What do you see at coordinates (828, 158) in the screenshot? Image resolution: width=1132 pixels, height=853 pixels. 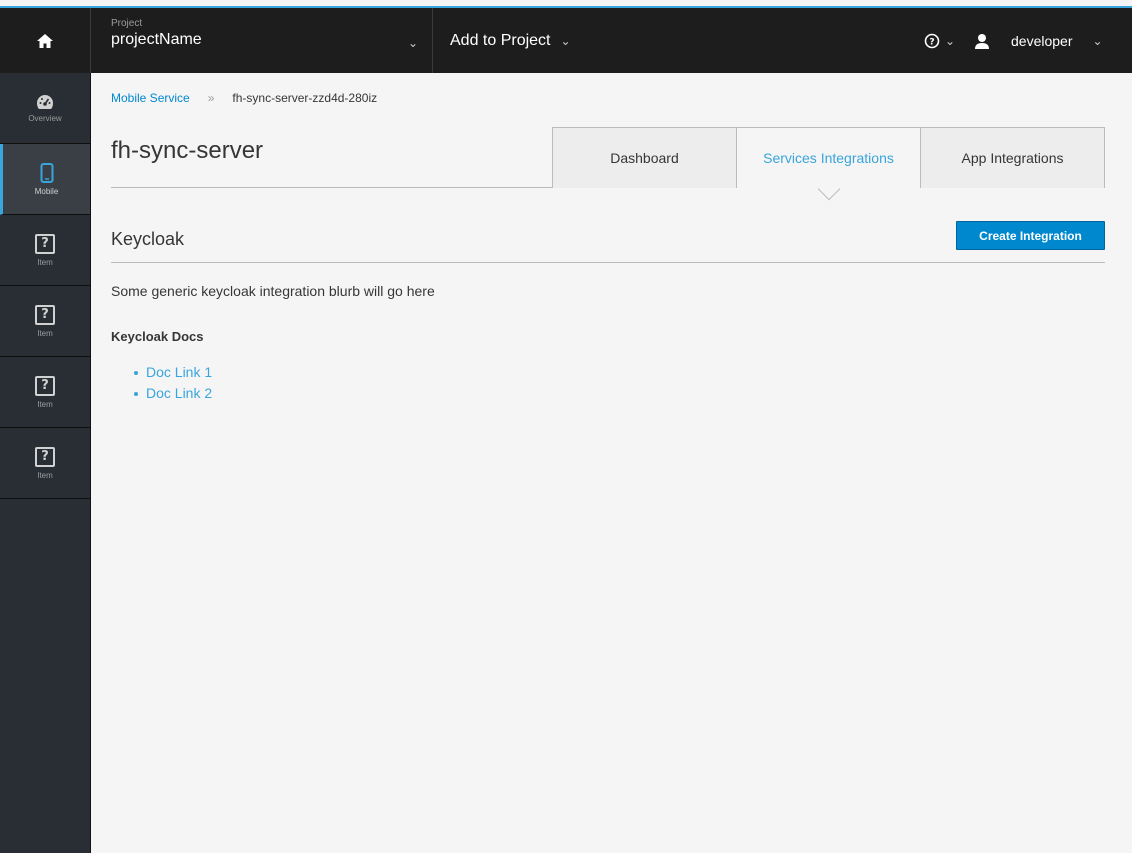 I see `tab-label: Services Integrations` at bounding box center [828, 158].